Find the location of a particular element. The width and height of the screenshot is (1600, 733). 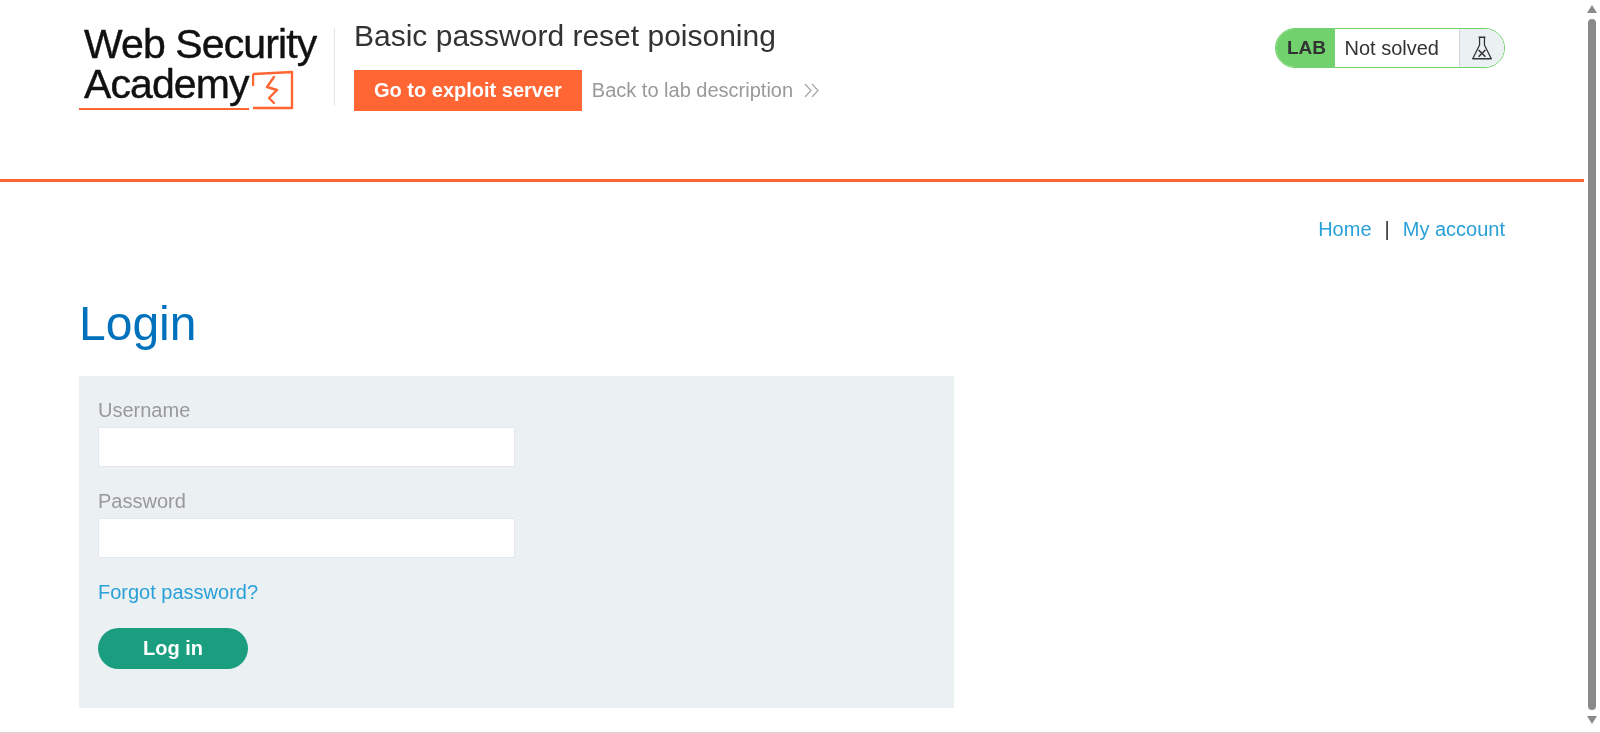

nav-link: Home is located at coordinates (1345, 229).